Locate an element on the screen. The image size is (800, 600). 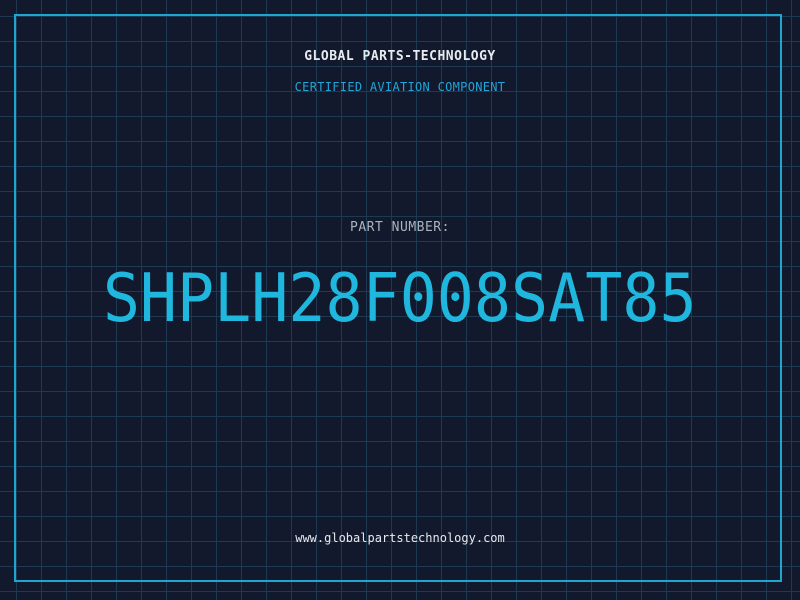
certification-tagline: CERTIFIED AVIATION COMPONENT is located at coordinates (400, 87).